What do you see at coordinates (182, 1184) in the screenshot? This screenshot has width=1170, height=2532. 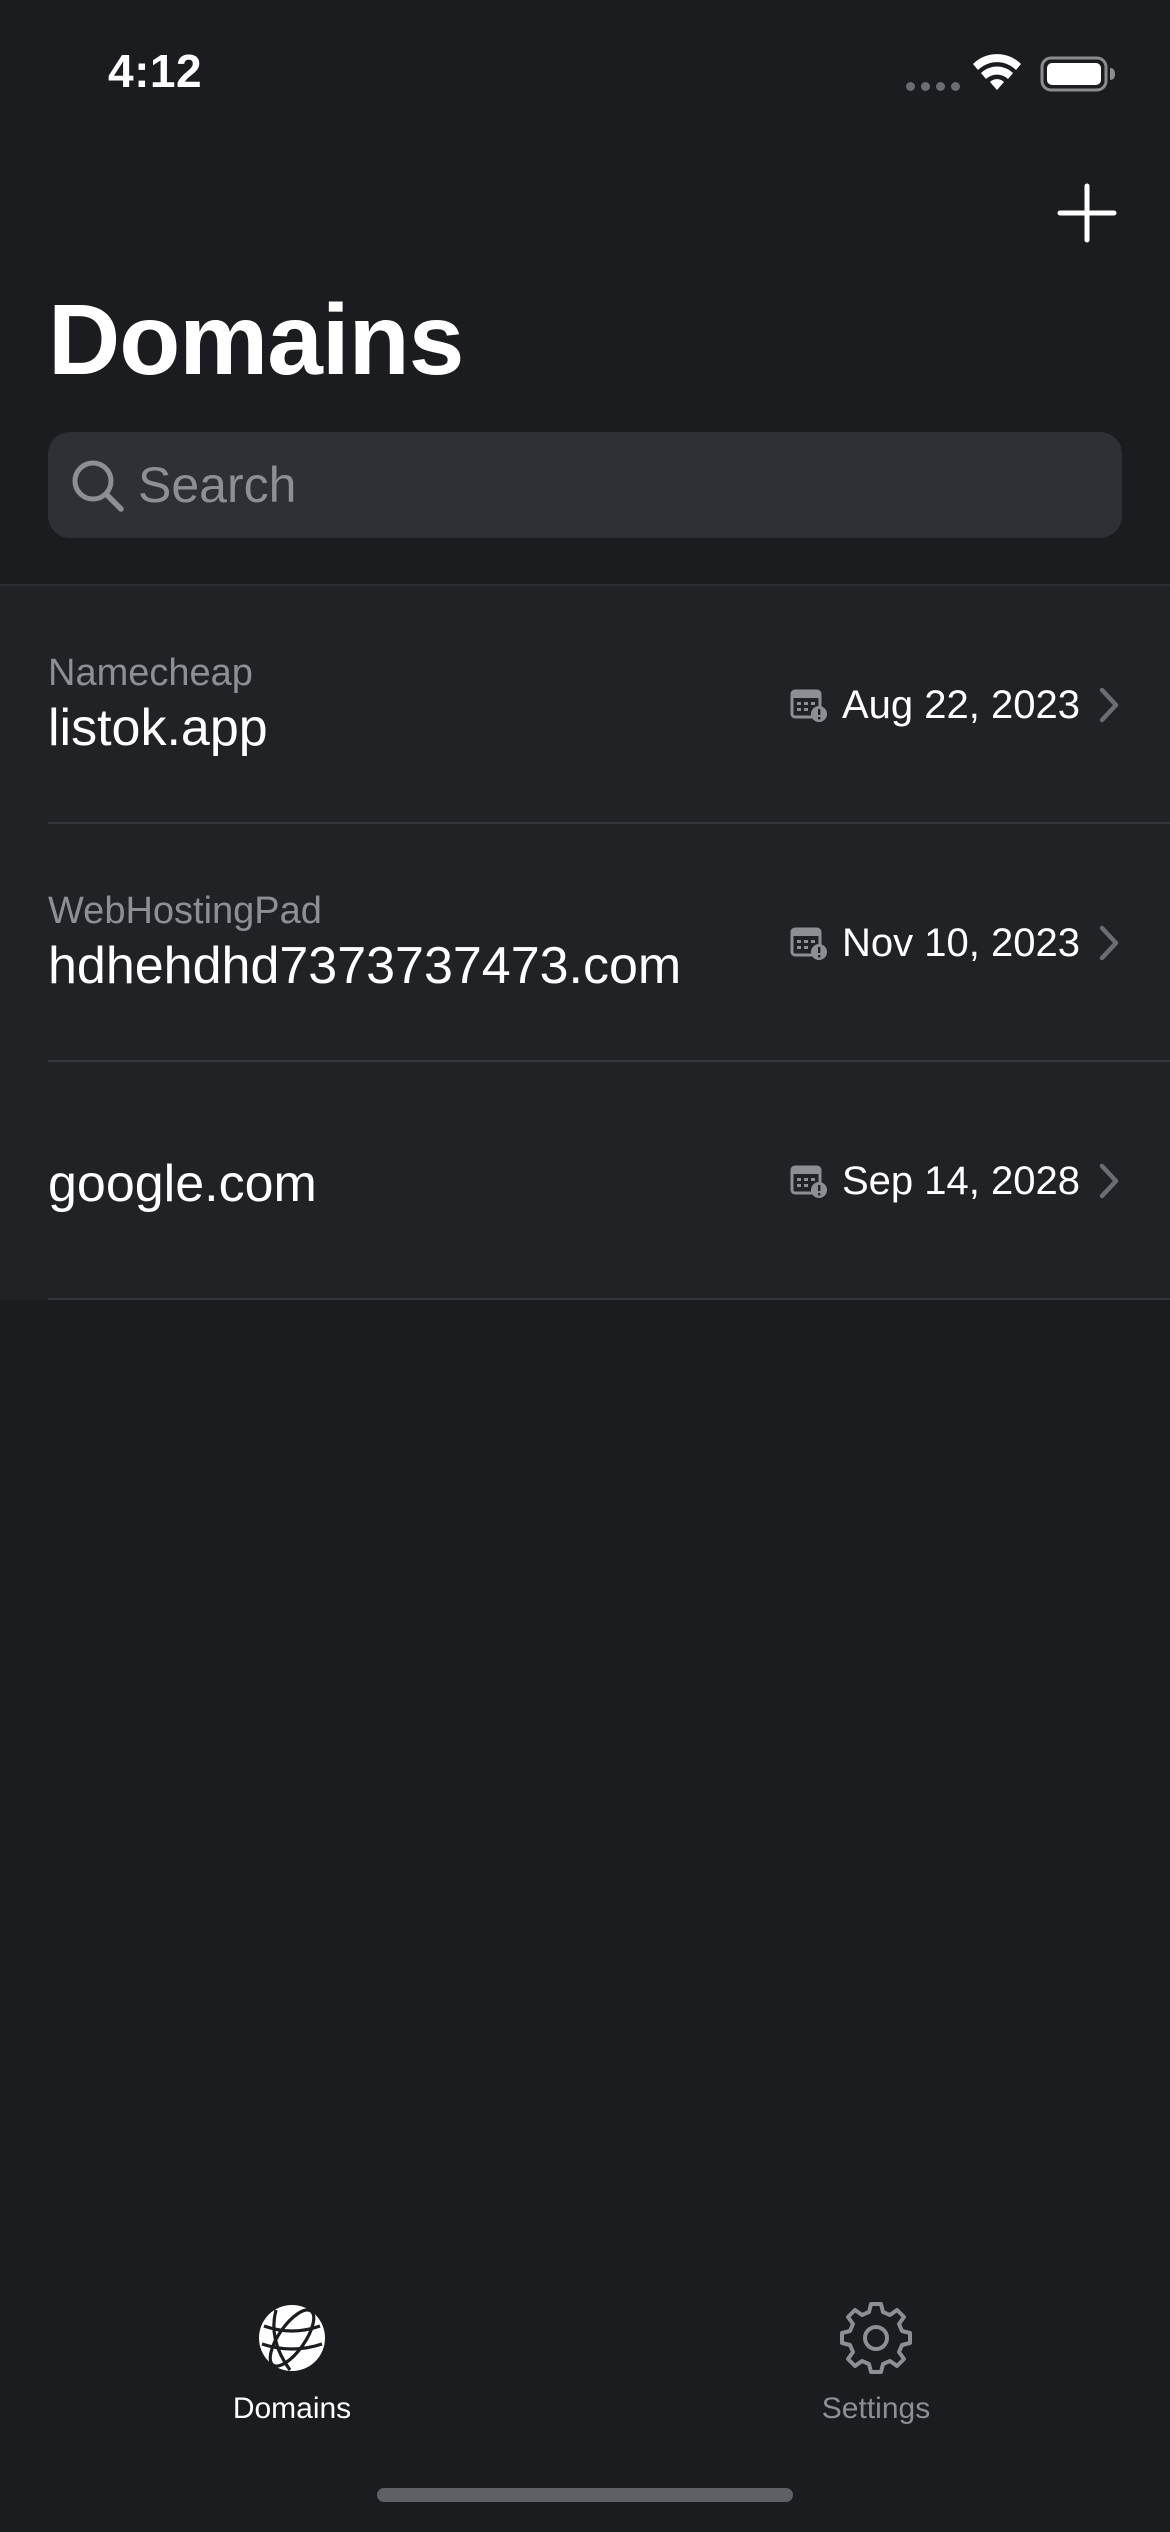 I see `domain-name: google.com` at bounding box center [182, 1184].